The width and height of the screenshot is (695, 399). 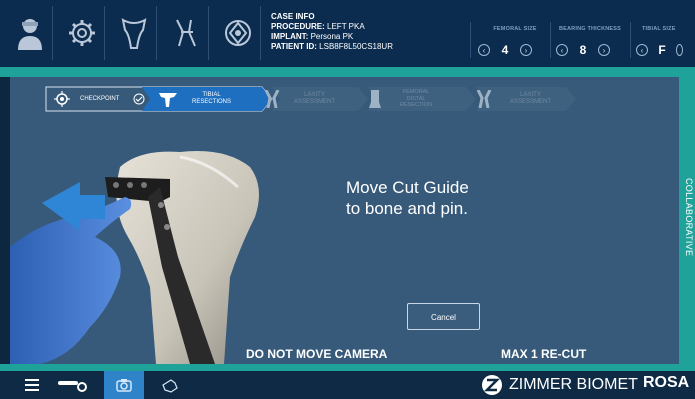 I want to click on patient-value: LSB8F8L50CS18UR, so click(x=356, y=46).